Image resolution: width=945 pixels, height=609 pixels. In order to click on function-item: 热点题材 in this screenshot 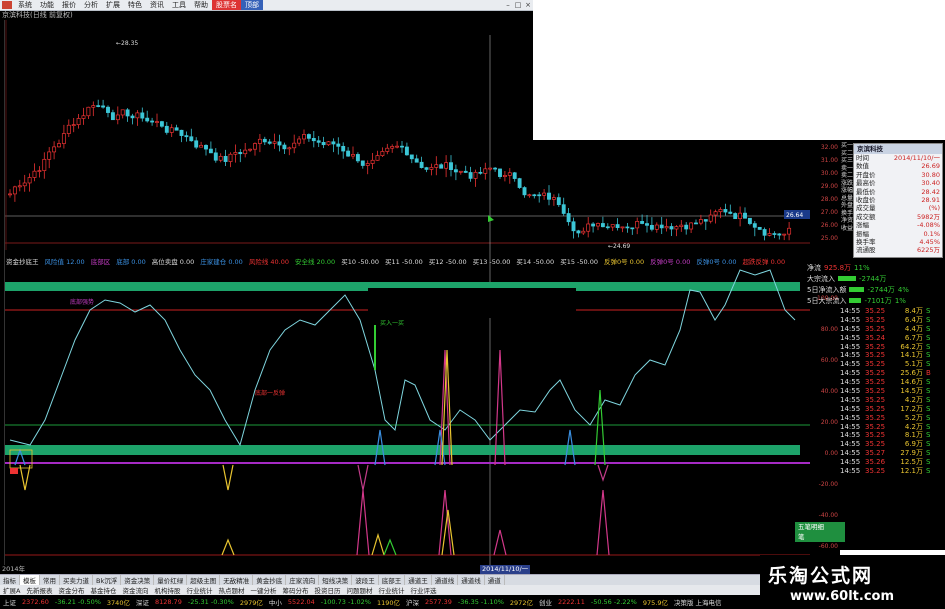, I will do `click(231, 590)`.